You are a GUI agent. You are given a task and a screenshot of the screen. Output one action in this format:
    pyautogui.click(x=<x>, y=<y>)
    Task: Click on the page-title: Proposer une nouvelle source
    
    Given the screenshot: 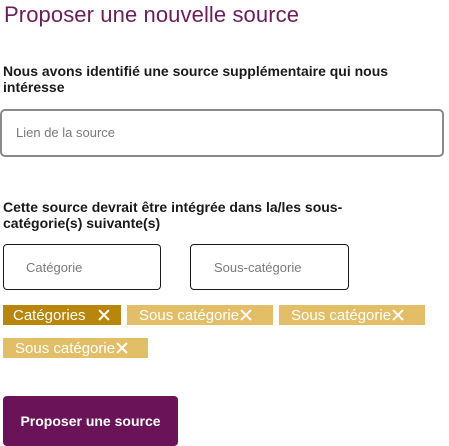 What is the action you would take?
    pyautogui.click(x=152, y=14)
    